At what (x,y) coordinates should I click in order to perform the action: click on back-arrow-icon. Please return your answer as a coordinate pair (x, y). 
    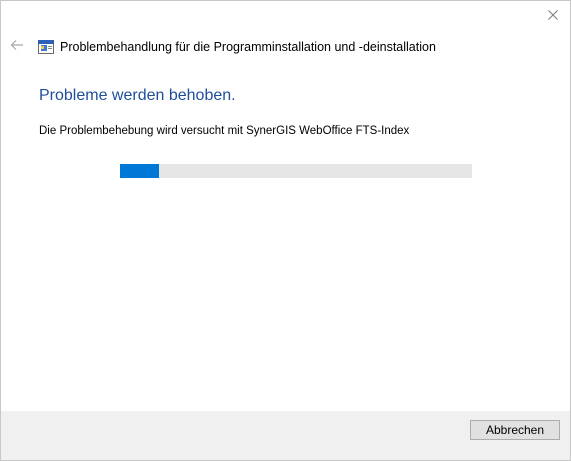
    Looking at the image, I should click on (17, 47).